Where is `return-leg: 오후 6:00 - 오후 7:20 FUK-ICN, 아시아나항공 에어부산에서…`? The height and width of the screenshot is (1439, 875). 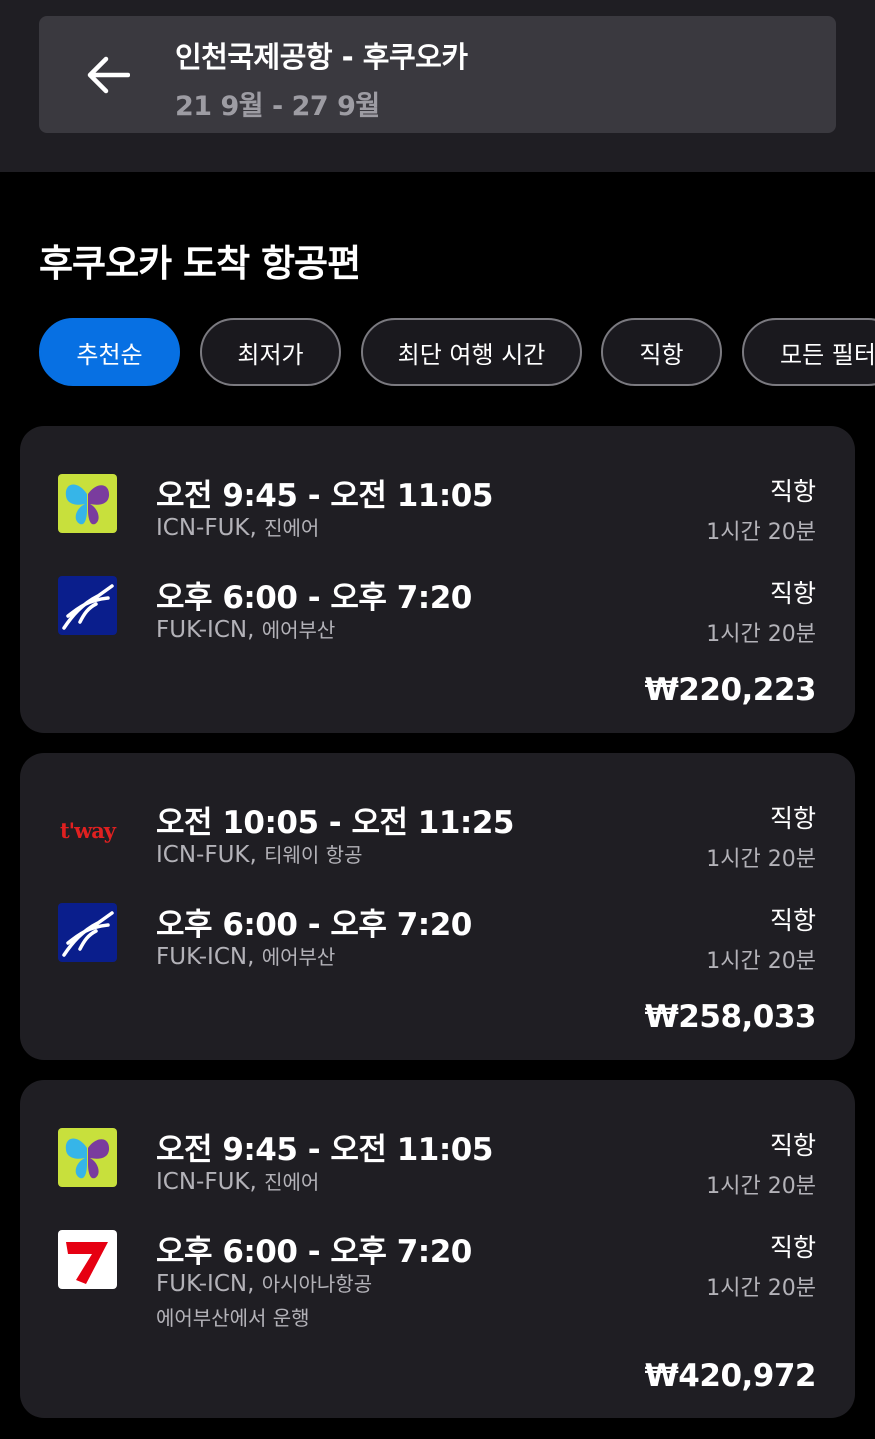 return-leg: 오후 6:00 - 오후 7:20 FUK-ICN, 아시아나항공 에어부산에서… is located at coordinates (437, 1281).